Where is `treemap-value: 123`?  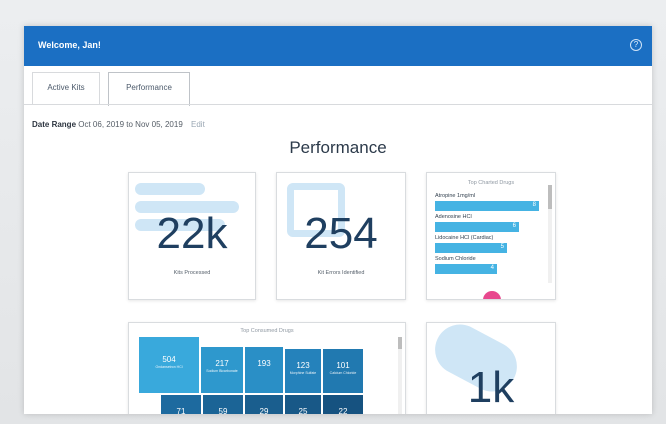
treemap-value: 123 is located at coordinates (303, 365).